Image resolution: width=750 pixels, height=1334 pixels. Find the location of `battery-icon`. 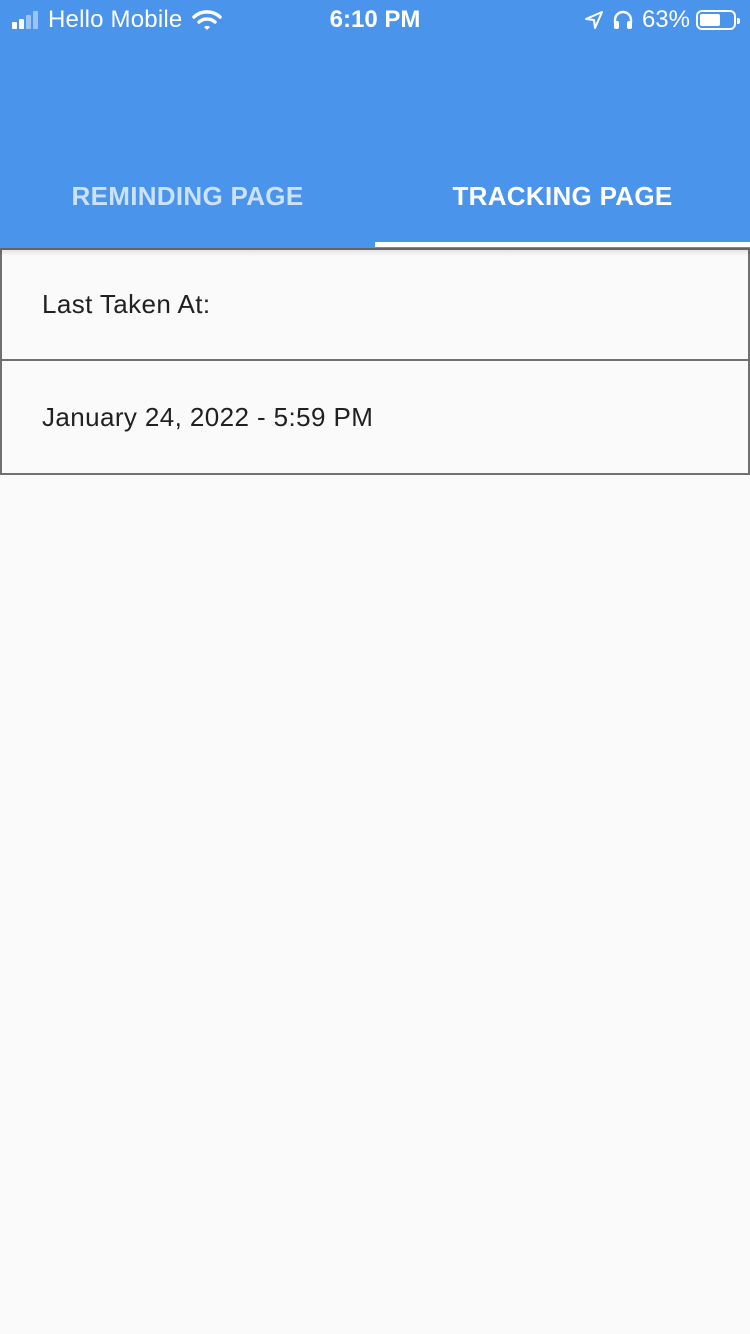

battery-icon is located at coordinates (718, 20).